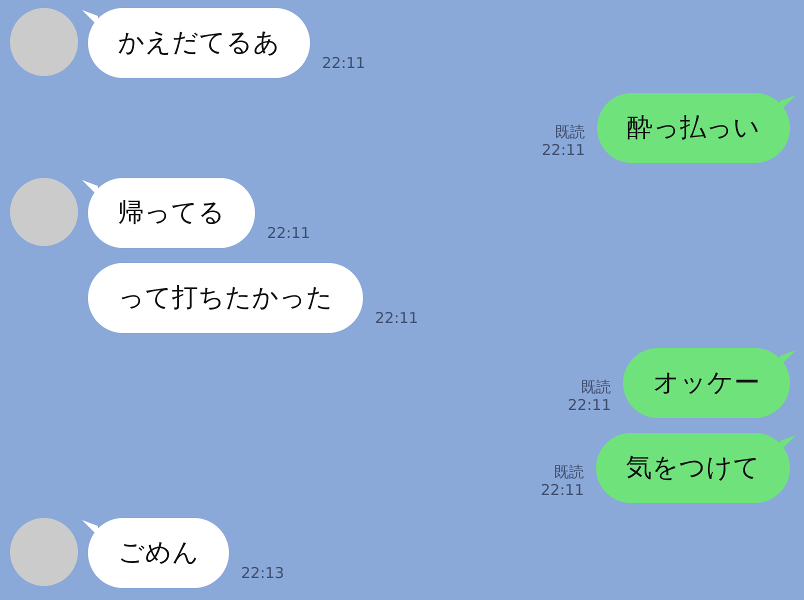 This screenshot has height=600, width=804. I want to click on message-bubble: って打ちたかった, so click(225, 298).